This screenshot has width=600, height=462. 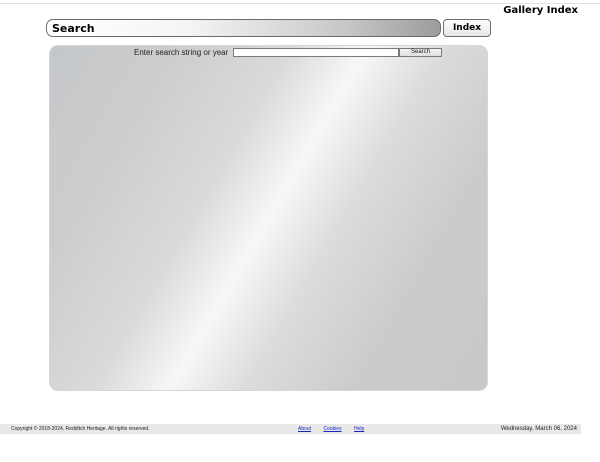 I want to click on search-prompt-label: Enter search string or year, so click(x=181, y=52).